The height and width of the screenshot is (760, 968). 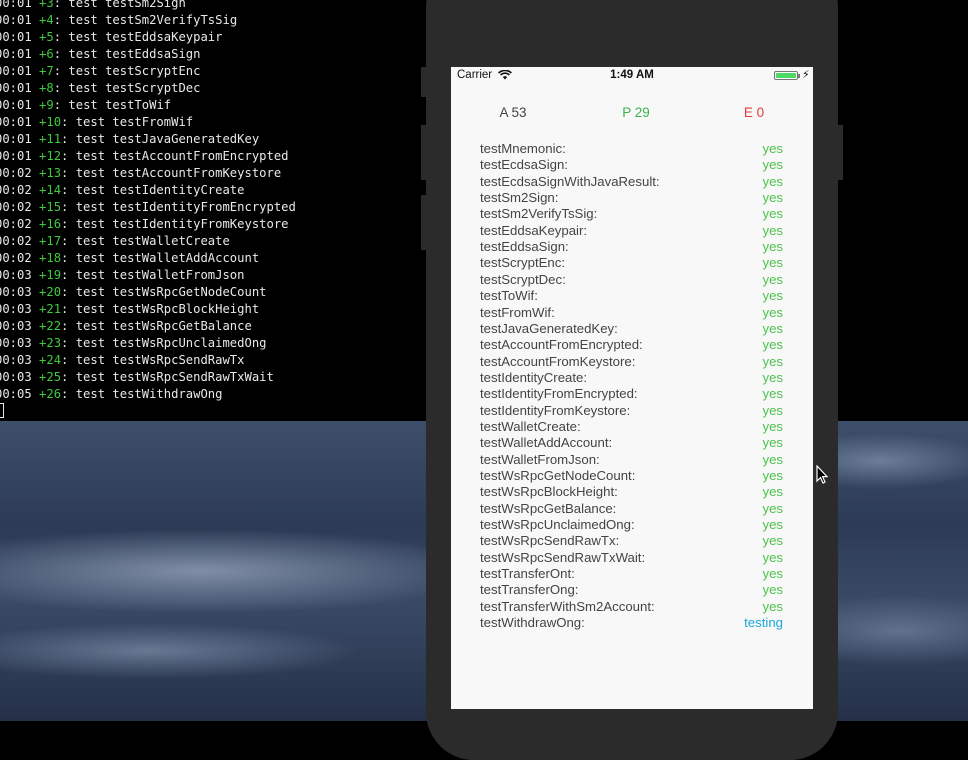 What do you see at coordinates (561, 345) in the screenshot?
I see `test-name: testAccountFromEncrypted:` at bounding box center [561, 345].